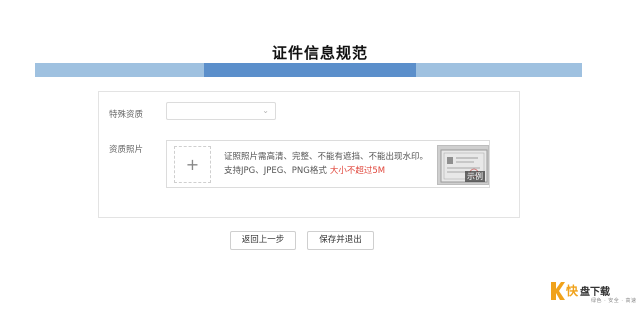 The height and width of the screenshot is (312, 640). I want to click on qualification-photo-label: 资质照片, so click(126, 150).